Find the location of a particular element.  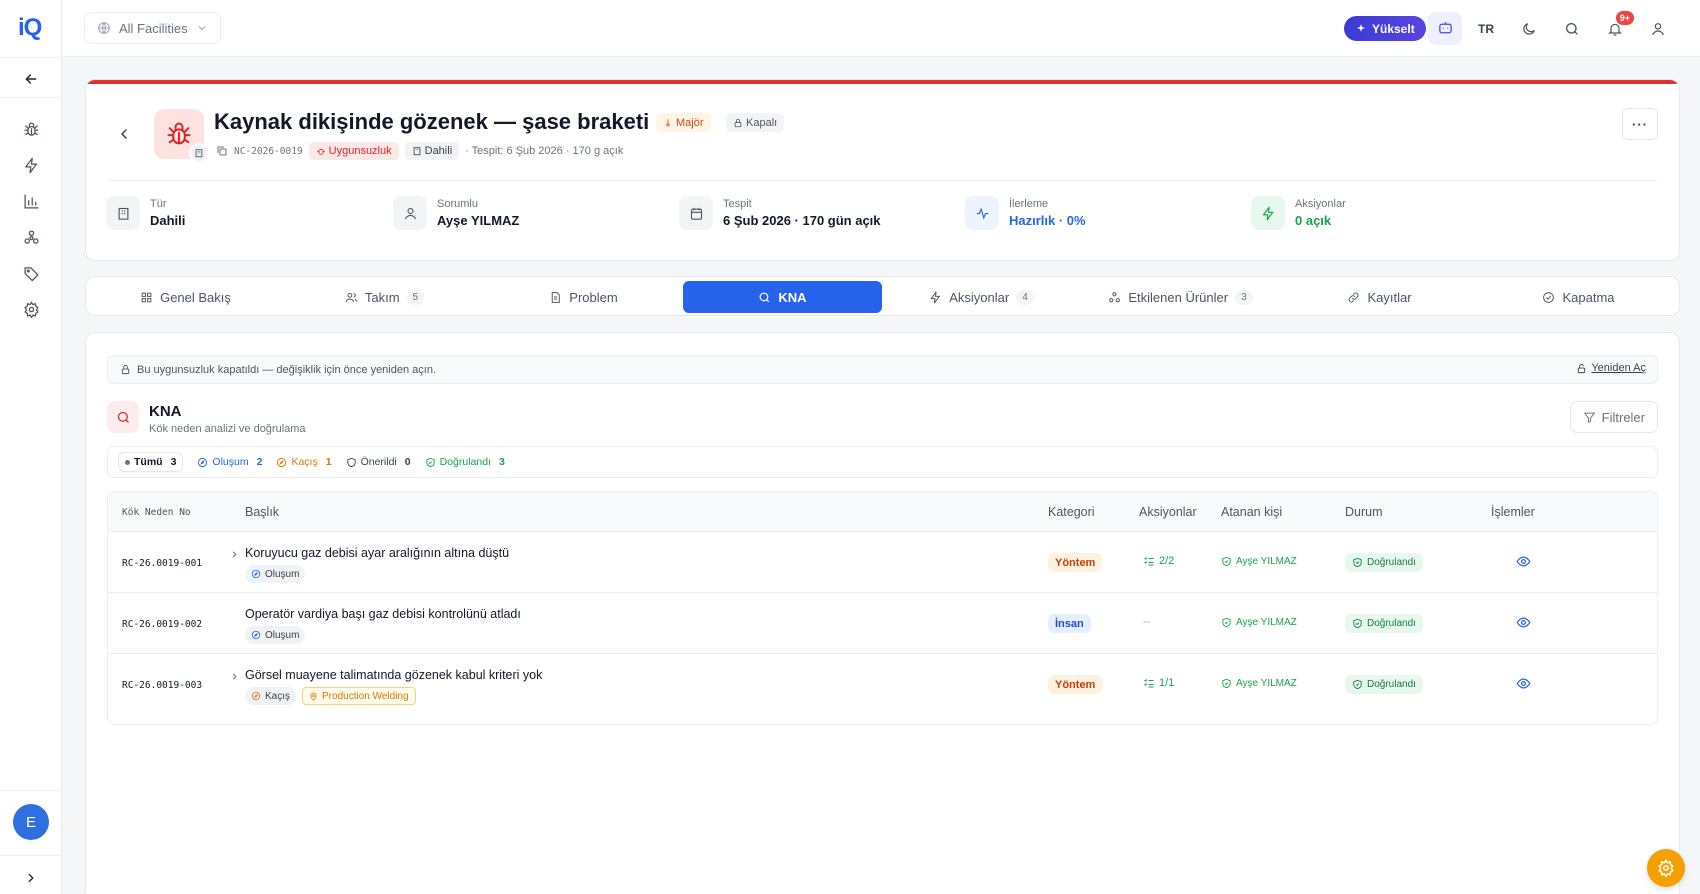

sidebar-item-reports is located at coordinates (31, 201).